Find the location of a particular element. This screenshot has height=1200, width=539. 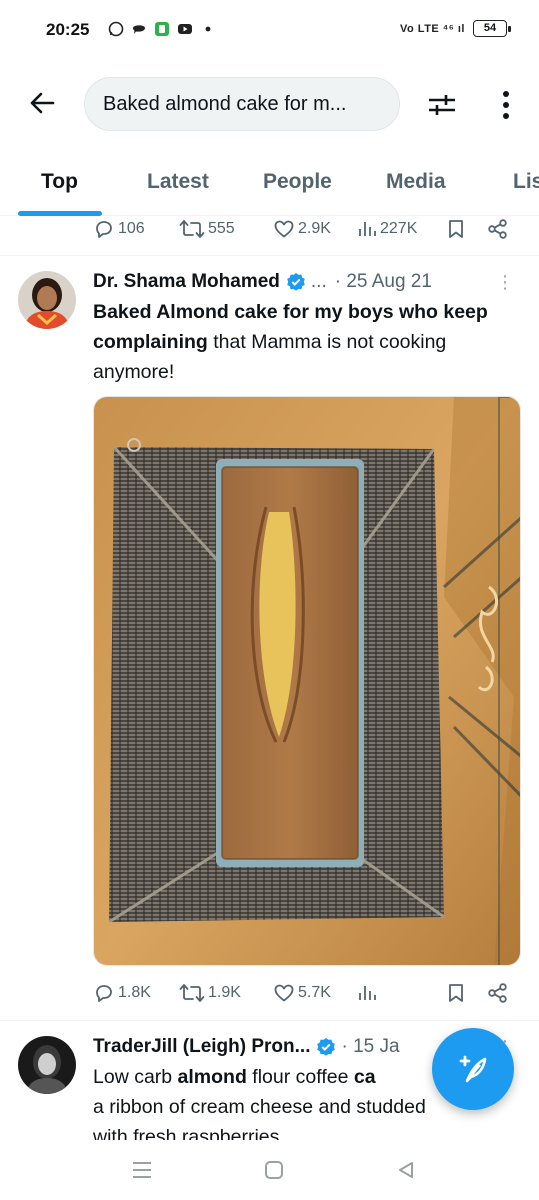

tweet-date: · 25 Aug 21 is located at coordinates (383, 282).